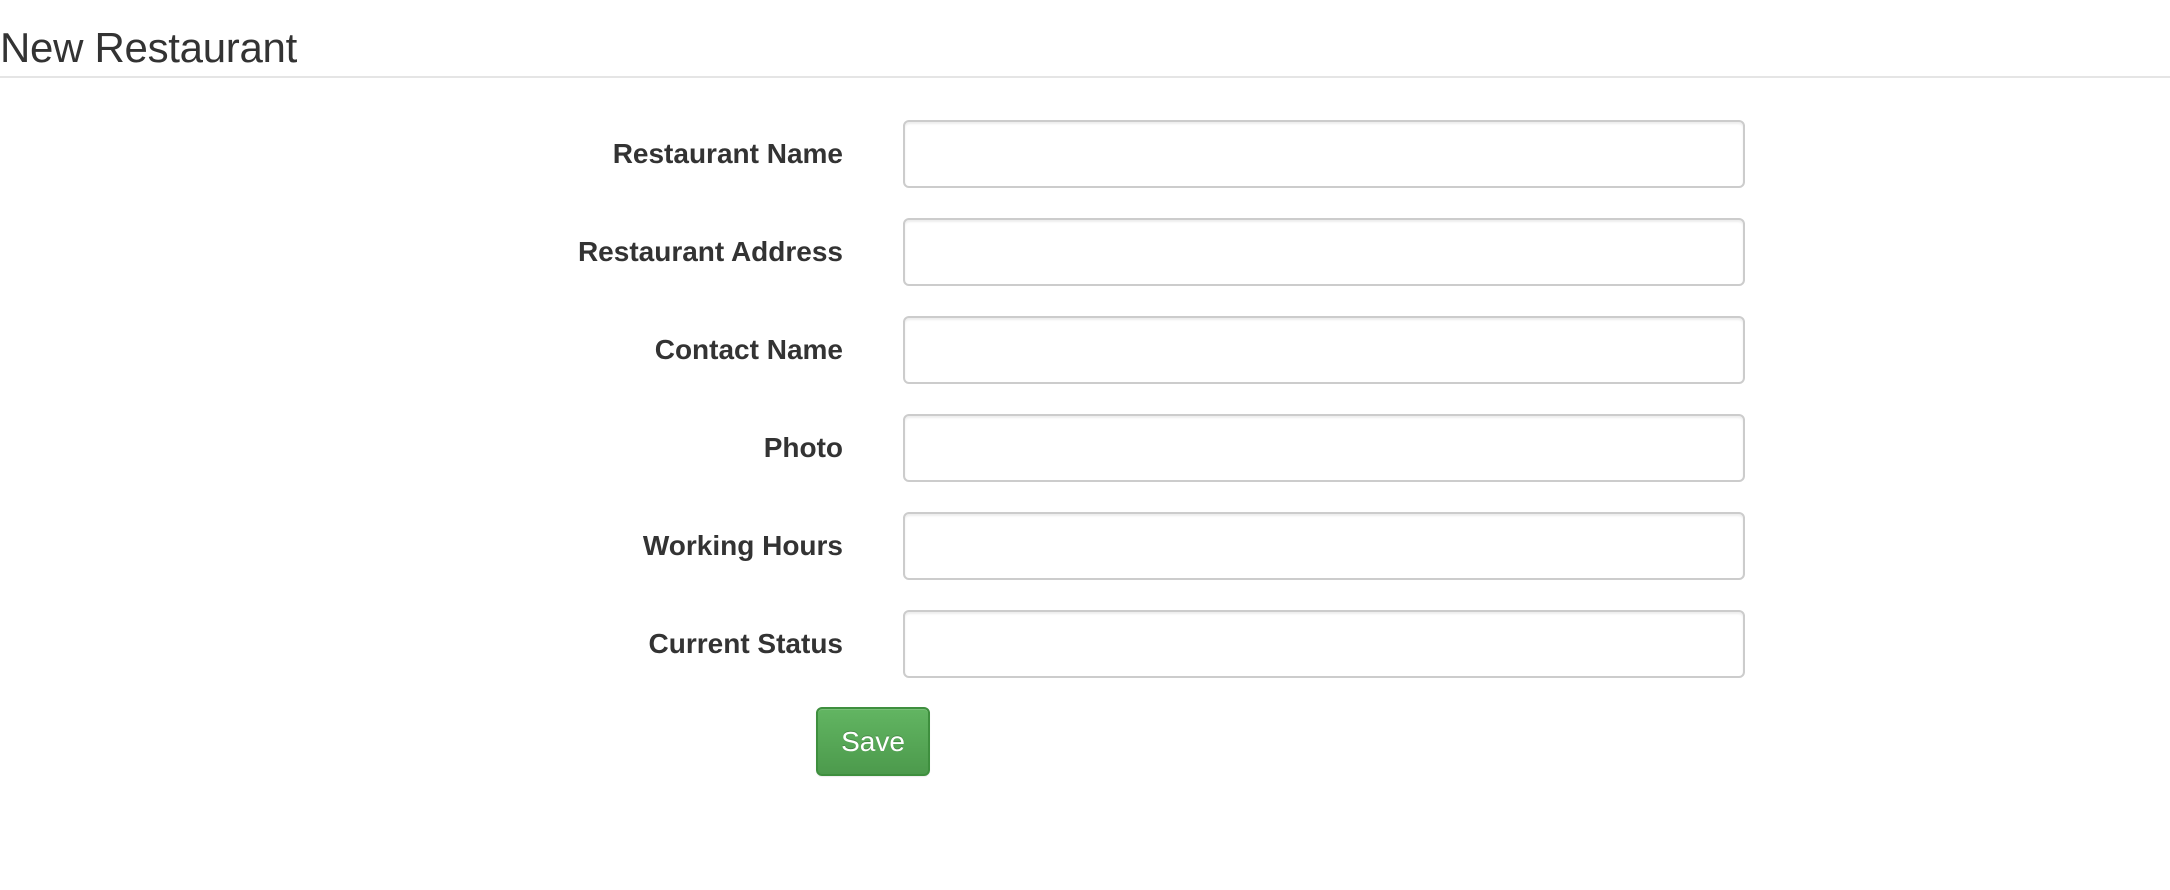 This screenshot has height=890, width=2170. I want to click on current-status-input, so click(1324, 644).